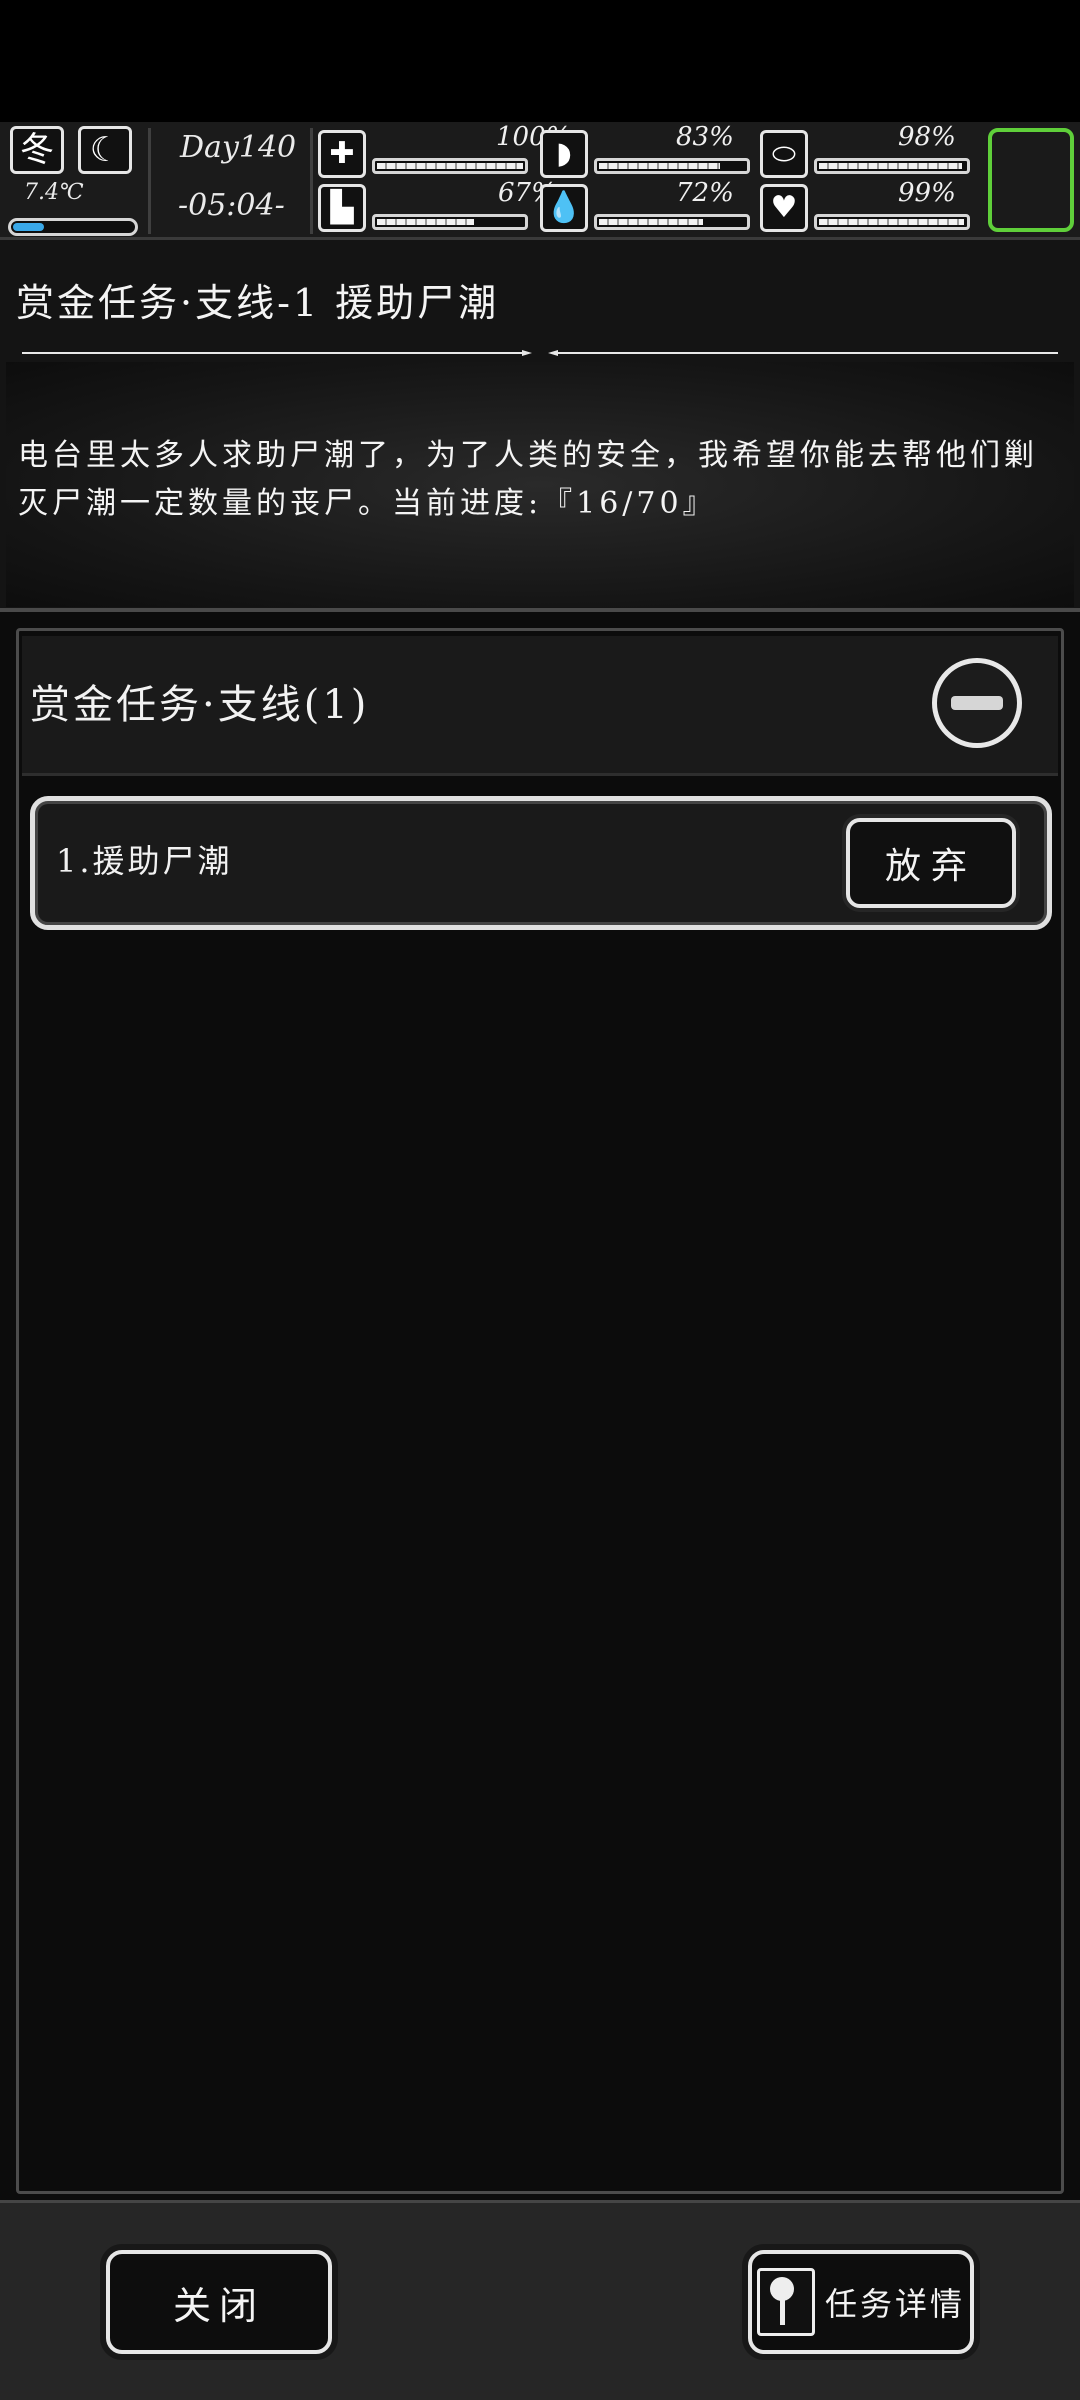 This screenshot has width=1080, height=2400. Describe the element at coordinates (894, 2304) in the screenshot. I see `quest-details-label: 任务详情` at that location.